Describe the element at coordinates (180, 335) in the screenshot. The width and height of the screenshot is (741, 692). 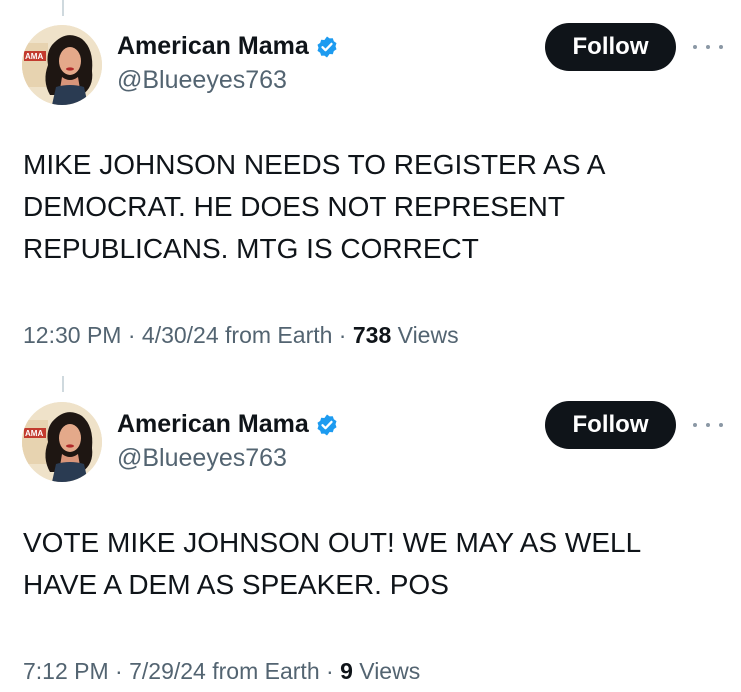
I see `tweet-date: 4/30/24` at that location.